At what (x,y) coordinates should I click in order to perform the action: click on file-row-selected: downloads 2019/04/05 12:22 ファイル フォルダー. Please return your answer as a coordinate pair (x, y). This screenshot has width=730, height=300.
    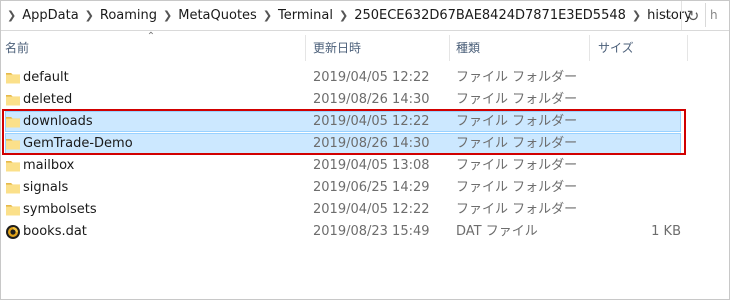
    Looking at the image, I should click on (365, 122).